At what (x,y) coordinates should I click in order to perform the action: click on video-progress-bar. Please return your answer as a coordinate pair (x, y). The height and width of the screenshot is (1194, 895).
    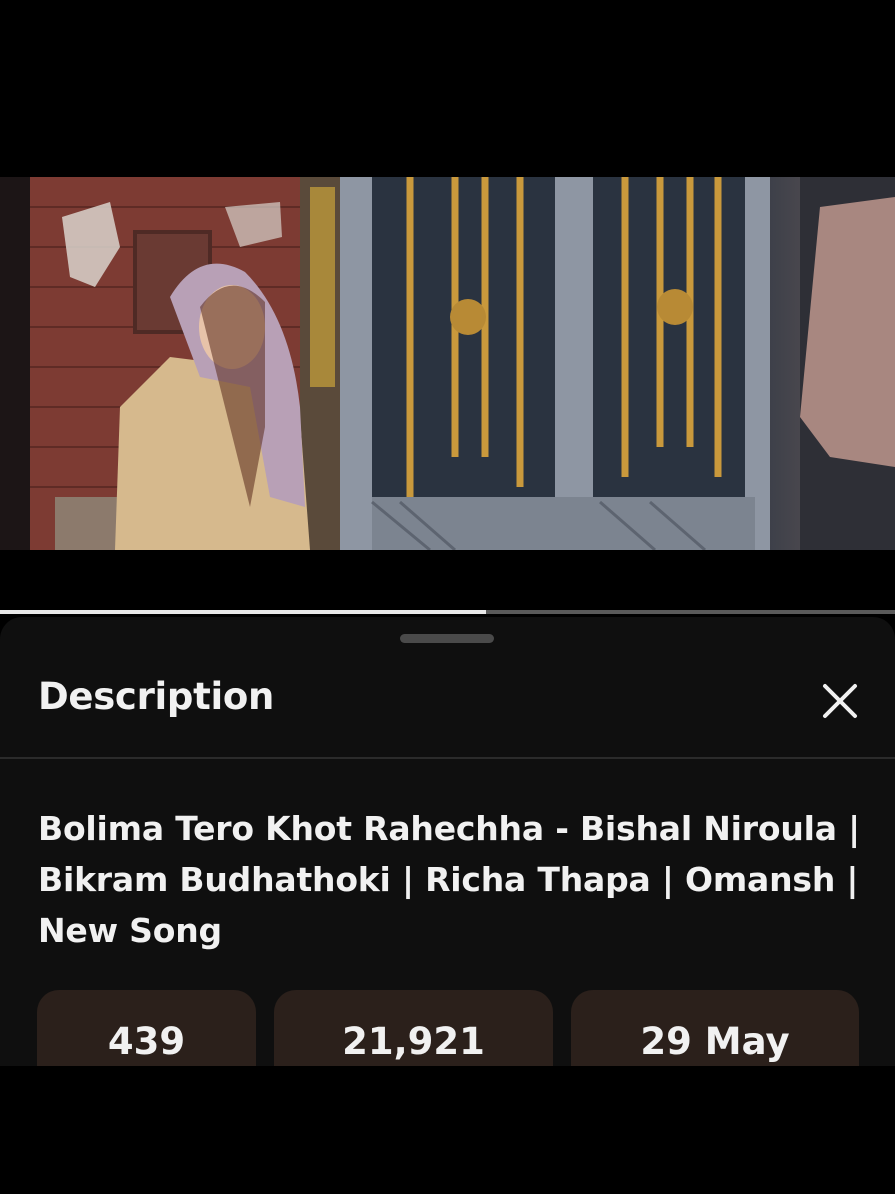
    Looking at the image, I should click on (447, 612).